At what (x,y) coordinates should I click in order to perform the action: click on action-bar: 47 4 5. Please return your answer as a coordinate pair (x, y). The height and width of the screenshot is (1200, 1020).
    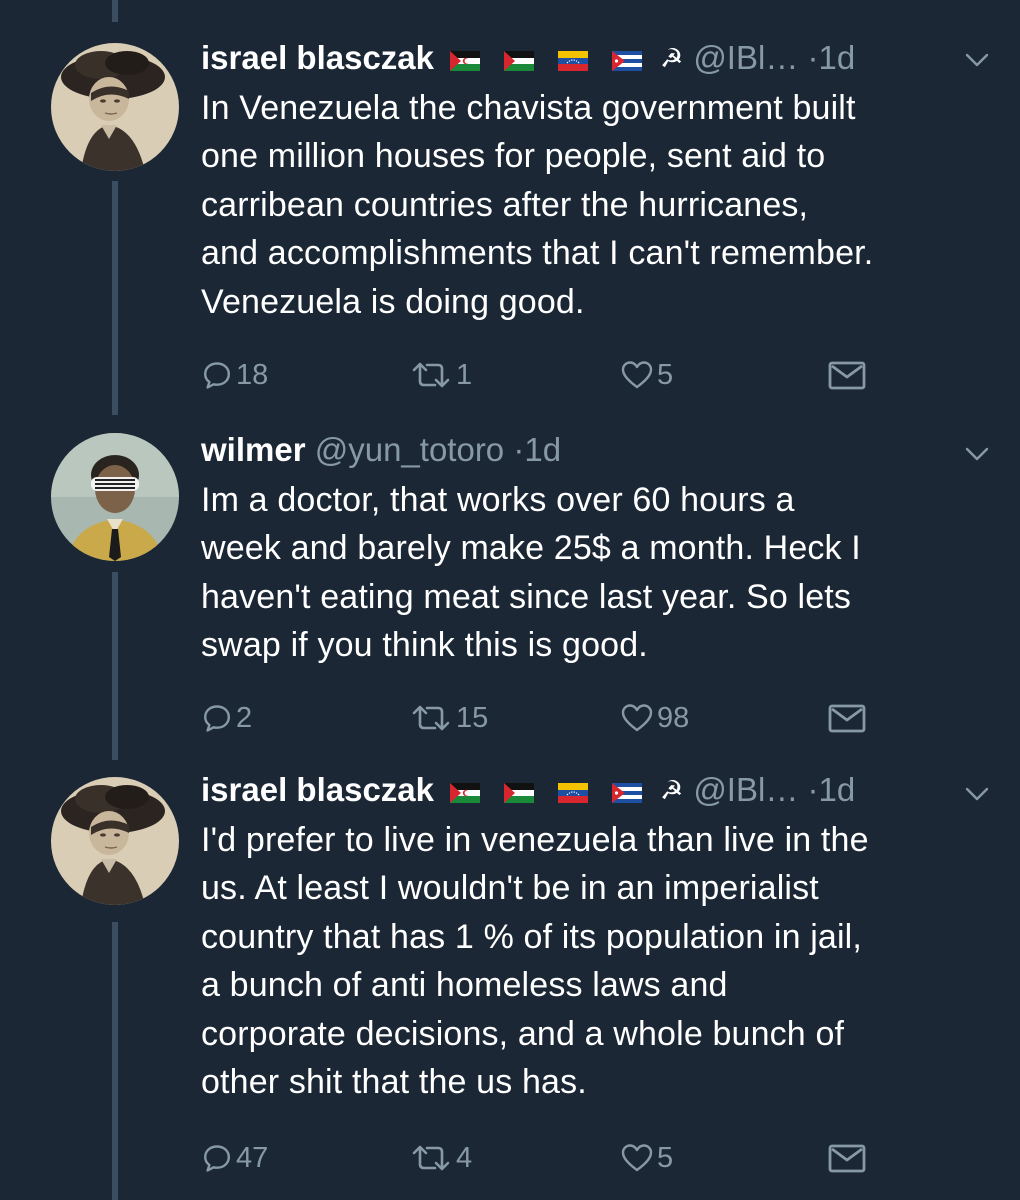
    Looking at the image, I should click on (601, 1158).